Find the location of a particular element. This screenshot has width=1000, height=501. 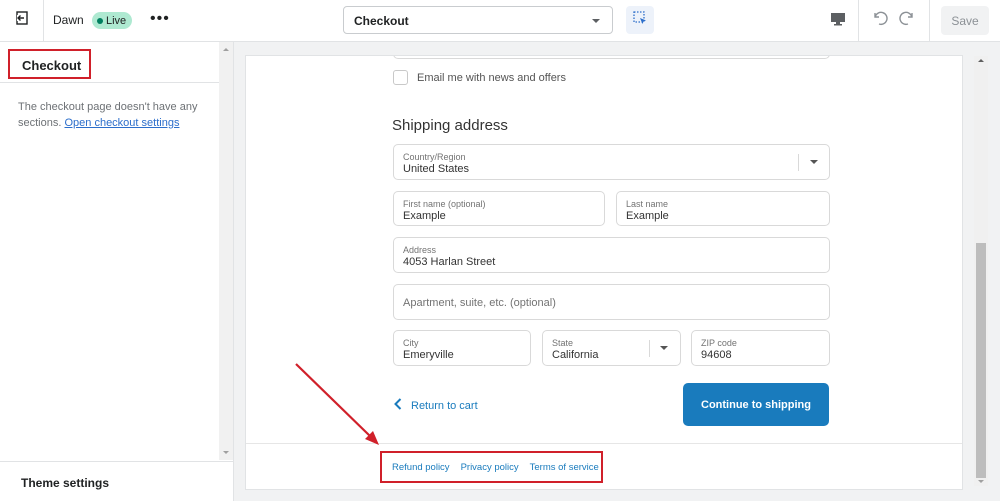

last-name-label: Last name is located at coordinates (647, 204).